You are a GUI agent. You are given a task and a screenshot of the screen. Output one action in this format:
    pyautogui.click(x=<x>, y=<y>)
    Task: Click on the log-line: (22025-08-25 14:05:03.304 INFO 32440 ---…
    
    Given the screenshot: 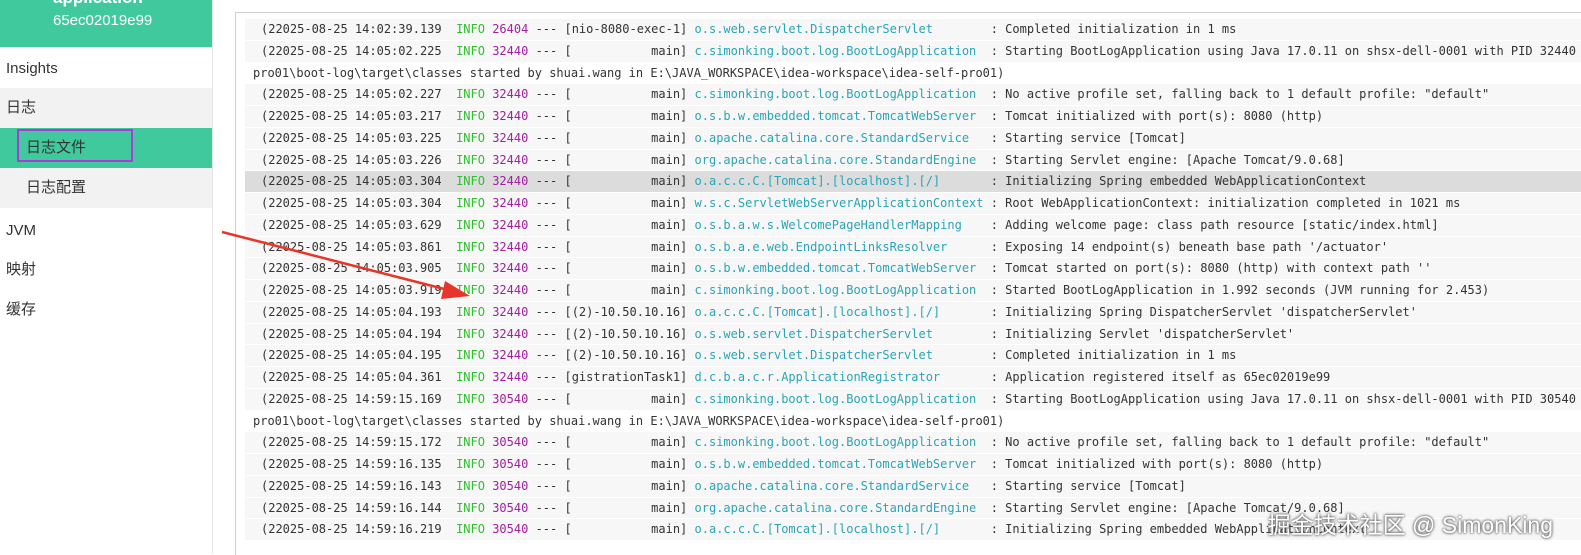 What is the action you would take?
    pyautogui.click(x=913, y=182)
    